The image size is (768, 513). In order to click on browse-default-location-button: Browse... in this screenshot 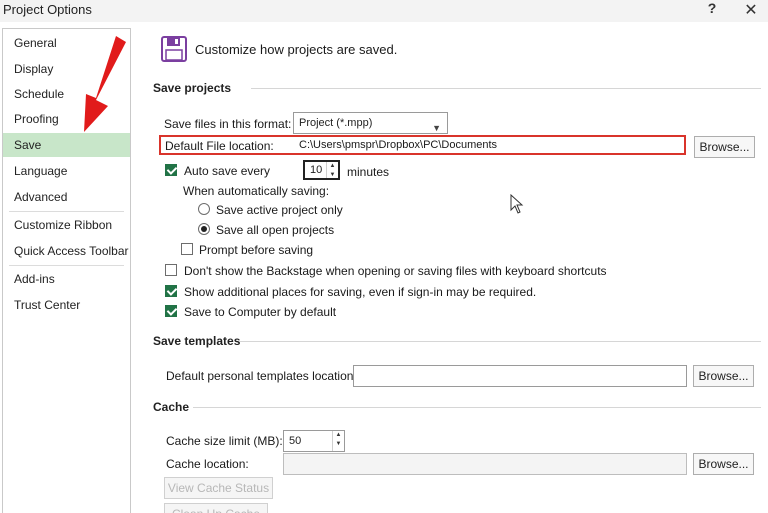, I will do `click(724, 147)`.